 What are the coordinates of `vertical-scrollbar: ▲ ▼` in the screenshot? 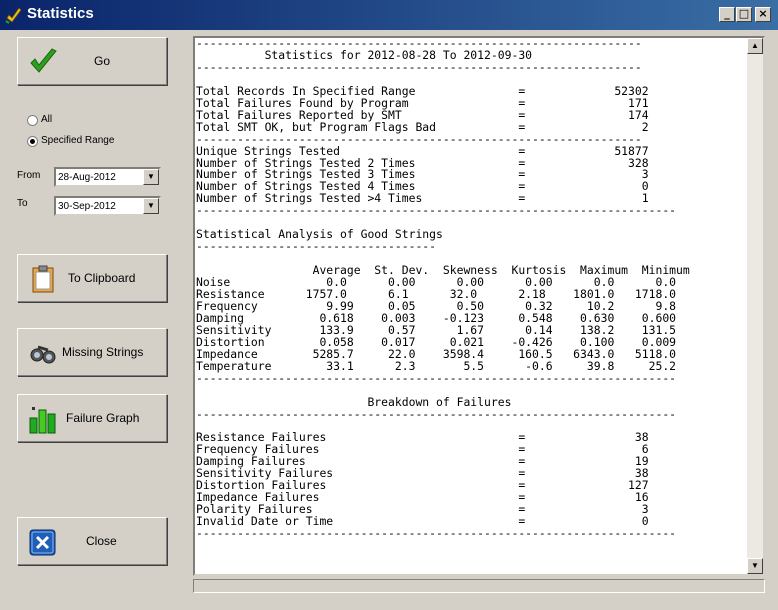 It's located at (755, 306).